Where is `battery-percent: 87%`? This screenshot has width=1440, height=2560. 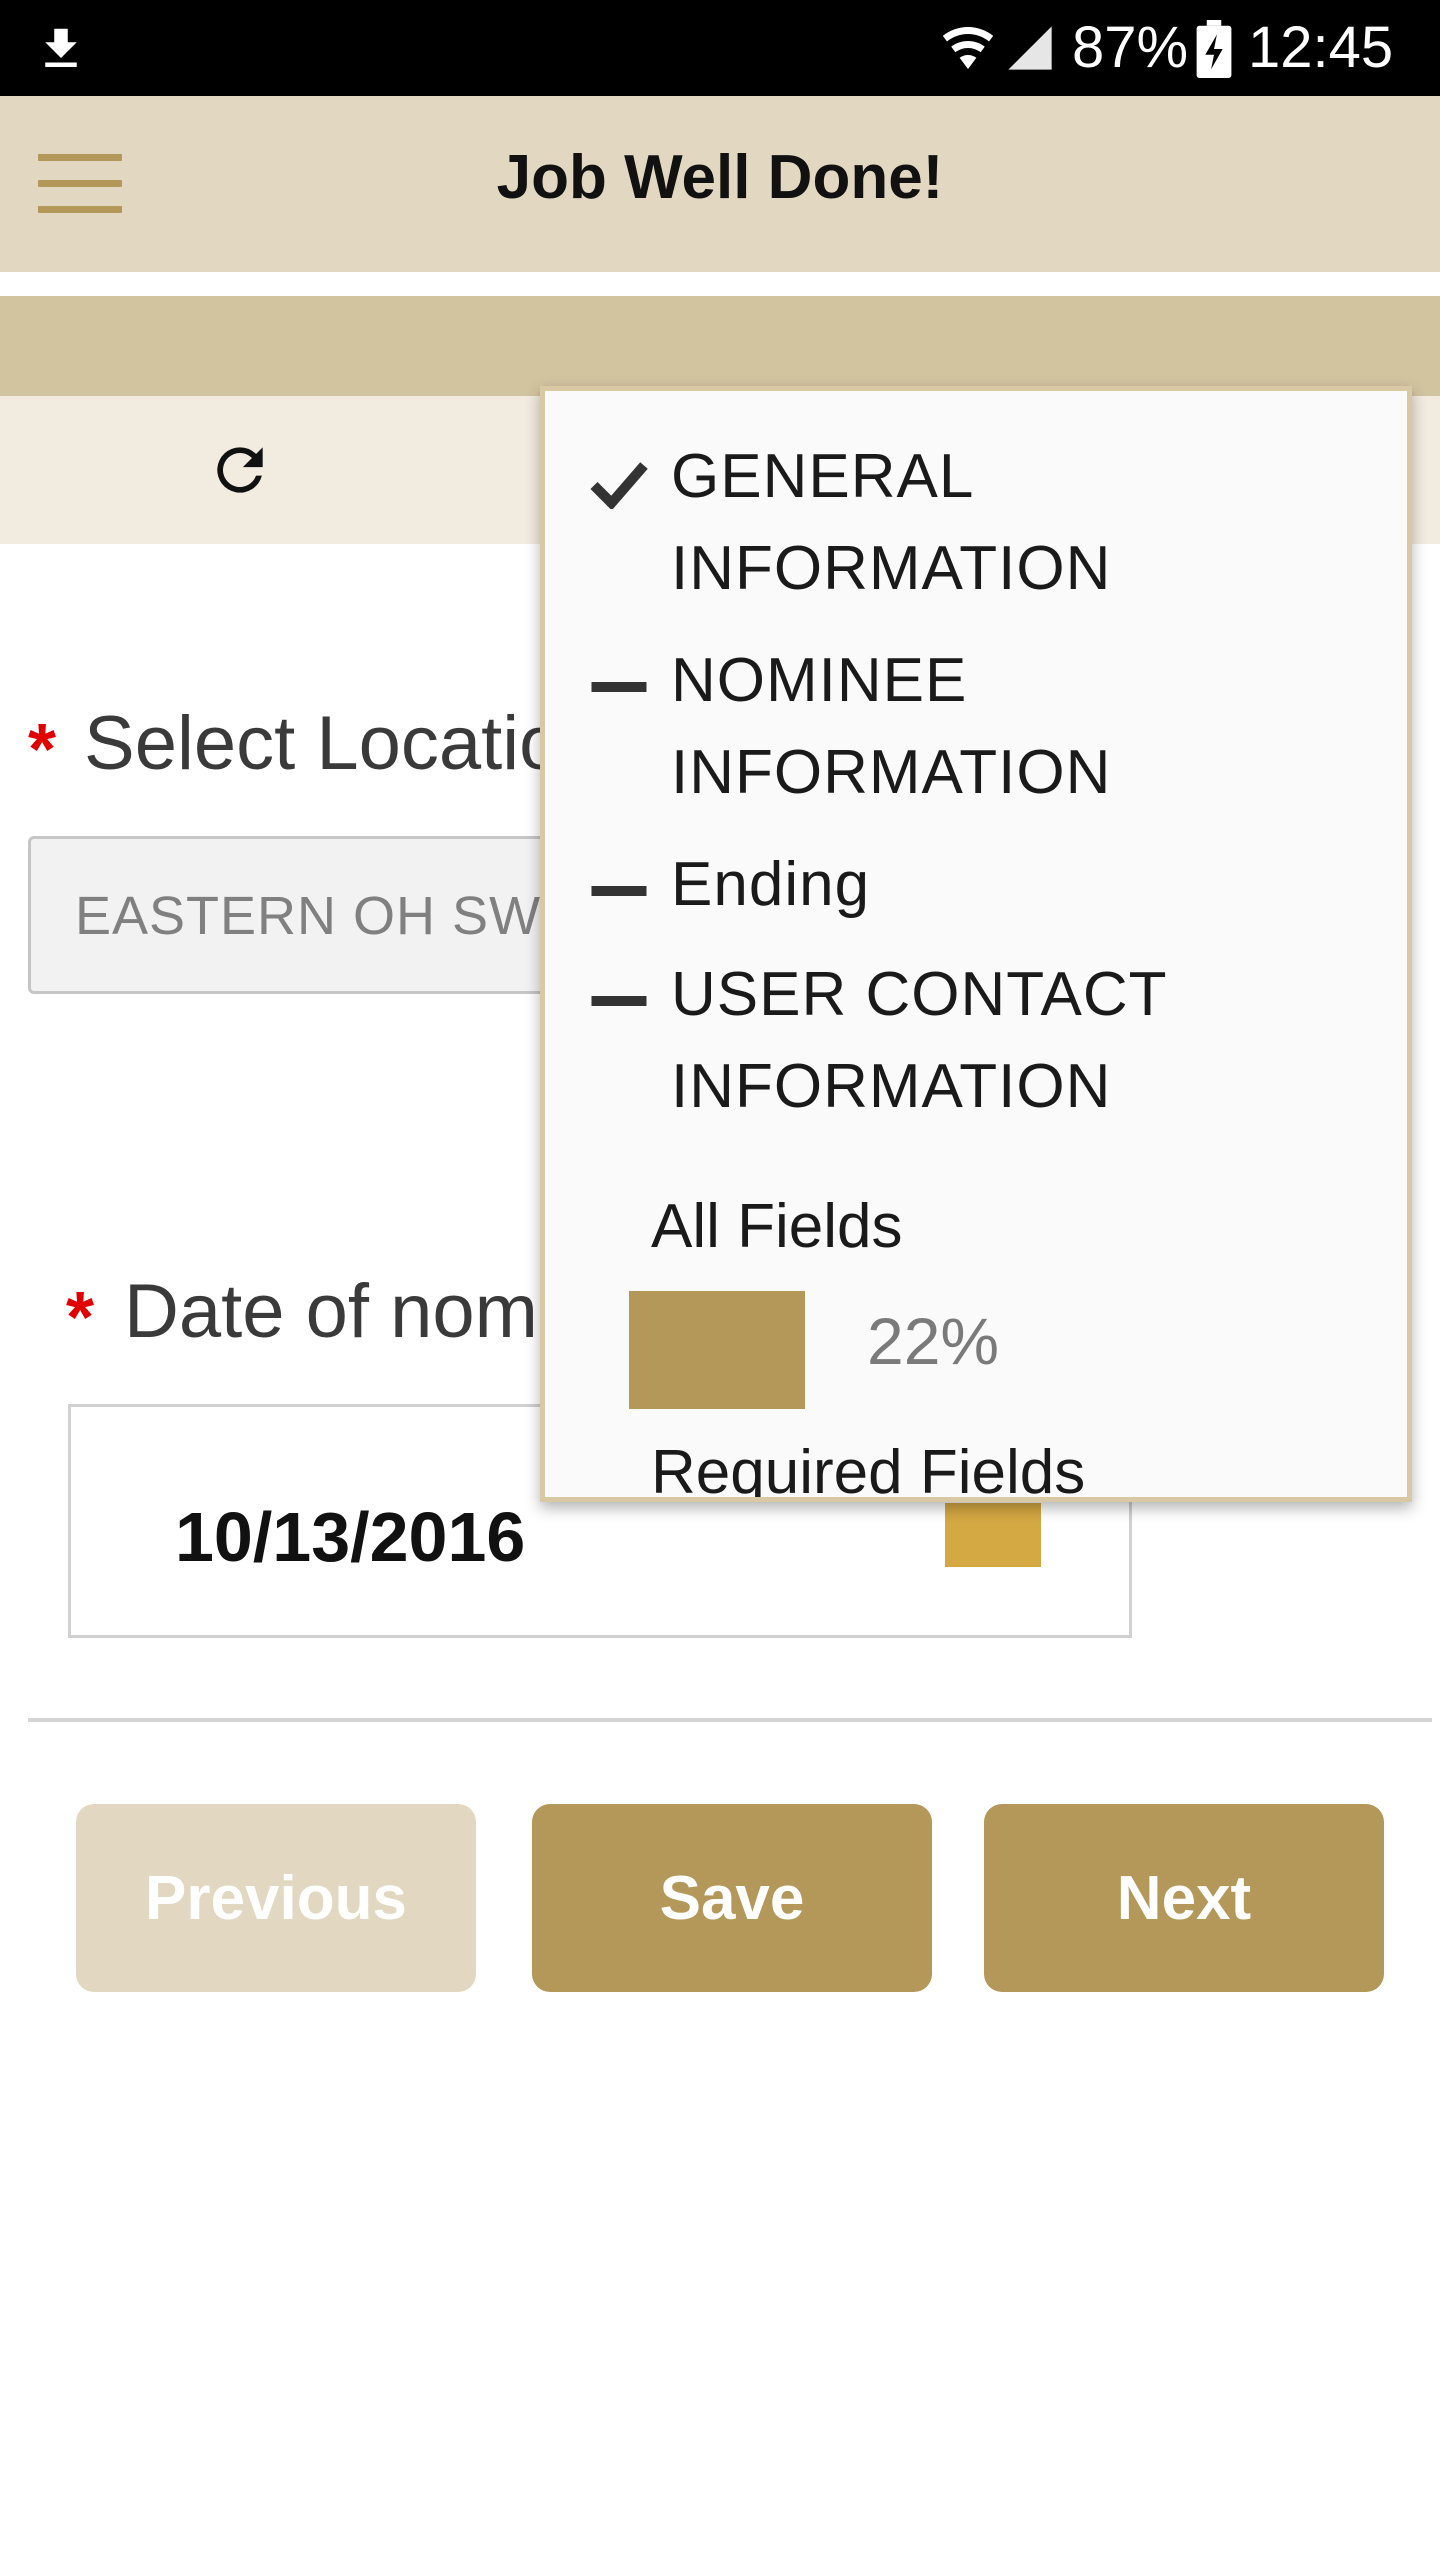
battery-percent: 87% is located at coordinates (1130, 47).